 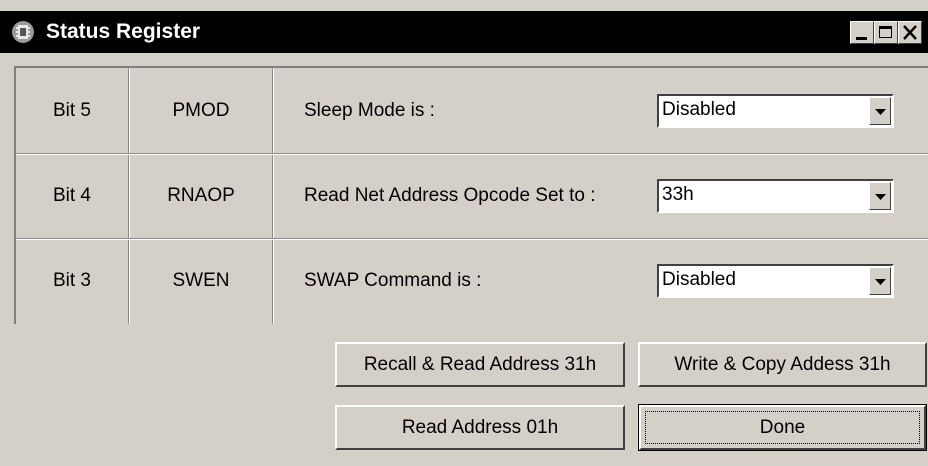 What do you see at coordinates (72, 195) in the screenshot?
I see `bit-label: Bit 4` at bounding box center [72, 195].